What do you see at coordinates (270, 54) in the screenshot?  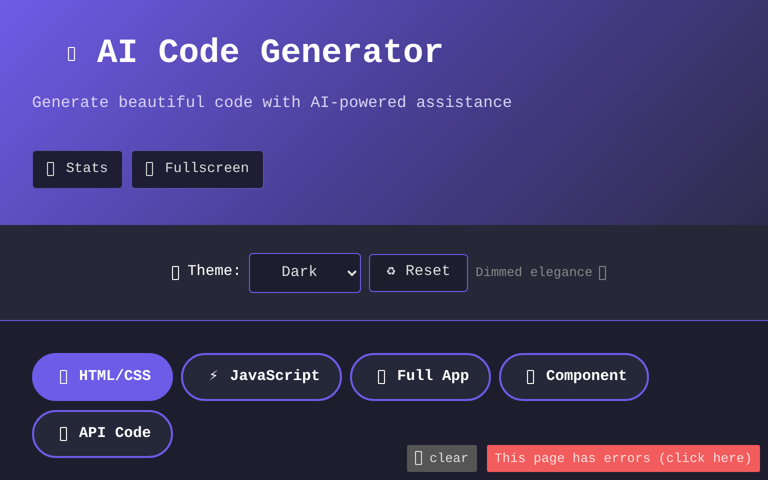 I see `app-title: AI Code Generator` at bounding box center [270, 54].